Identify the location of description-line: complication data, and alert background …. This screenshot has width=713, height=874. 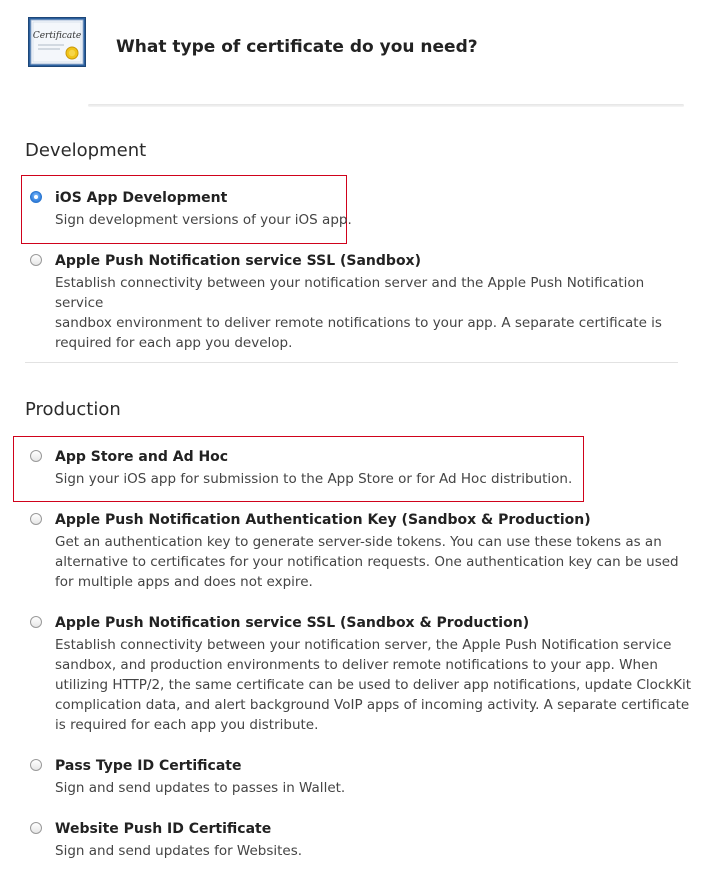
(372, 705).